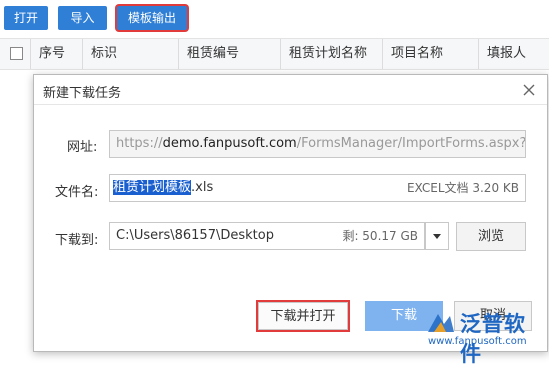 This screenshot has height=368, width=549. What do you see at coordinates (380, 236) in the screenshot?
I see `free-space: 剩: 50.17 GB` at bounding box center [380, 236].